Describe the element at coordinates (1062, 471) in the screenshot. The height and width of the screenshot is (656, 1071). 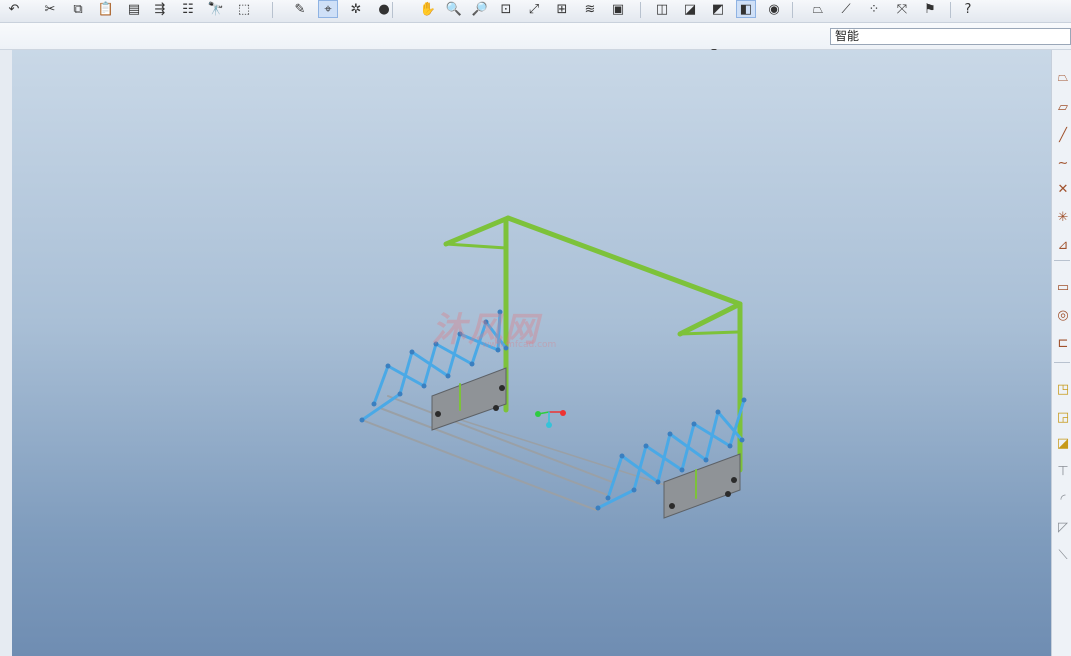
I see `draft-icon: ⊤` at that location.